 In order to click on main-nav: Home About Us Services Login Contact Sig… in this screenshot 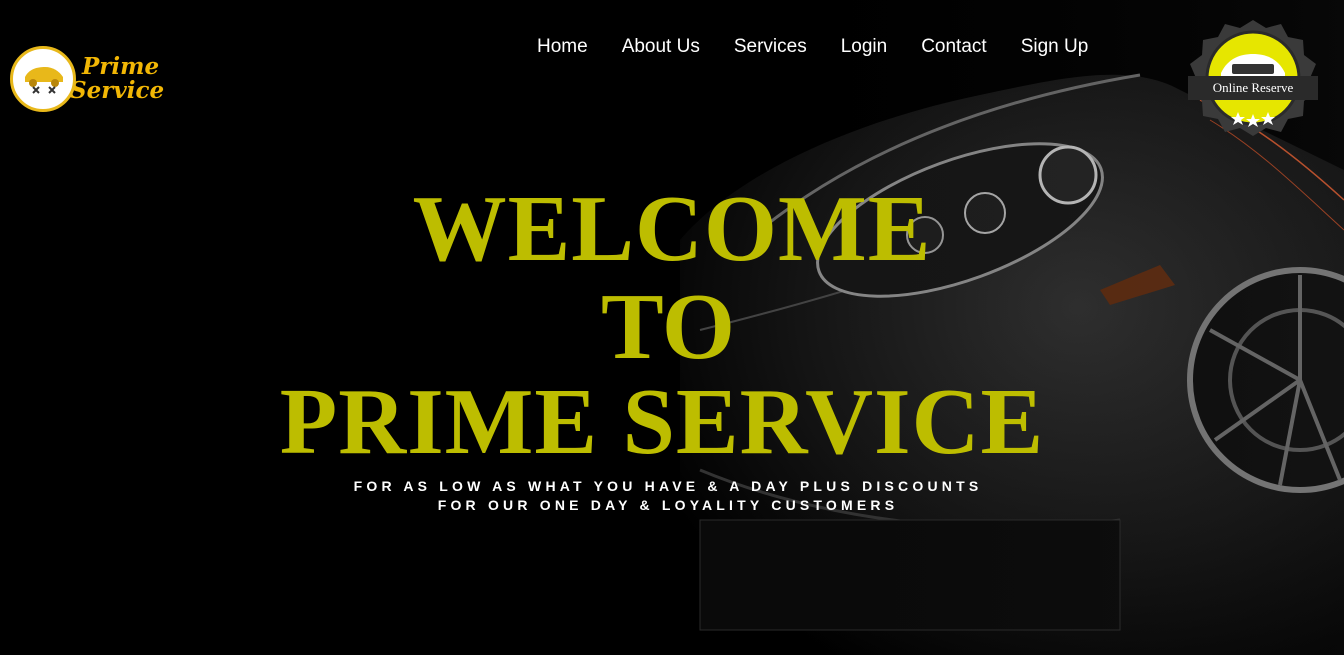, I will do `click(812, 47)`.